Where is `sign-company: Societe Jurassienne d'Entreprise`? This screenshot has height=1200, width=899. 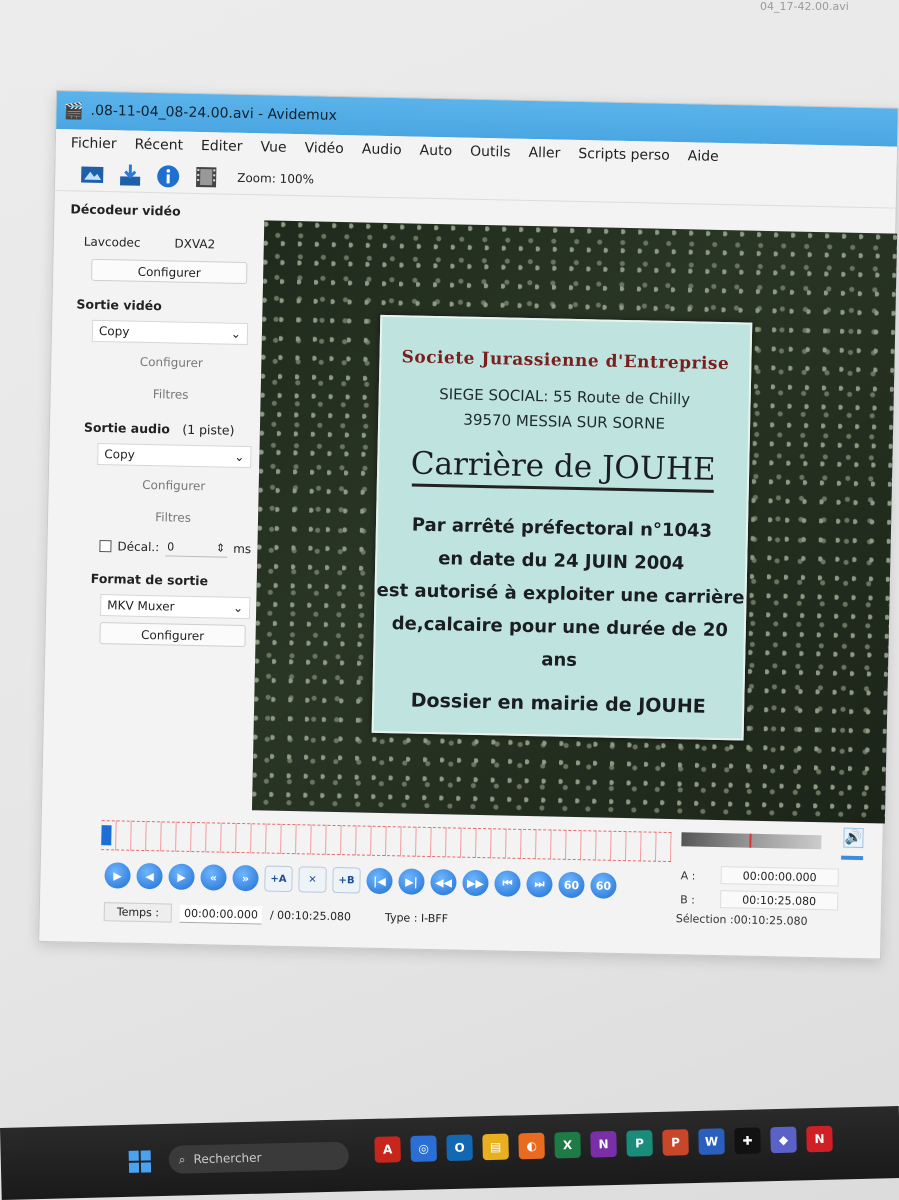 sign-company: Societe Jurassienne d'Entreprise is located at coordinates (565, 361).